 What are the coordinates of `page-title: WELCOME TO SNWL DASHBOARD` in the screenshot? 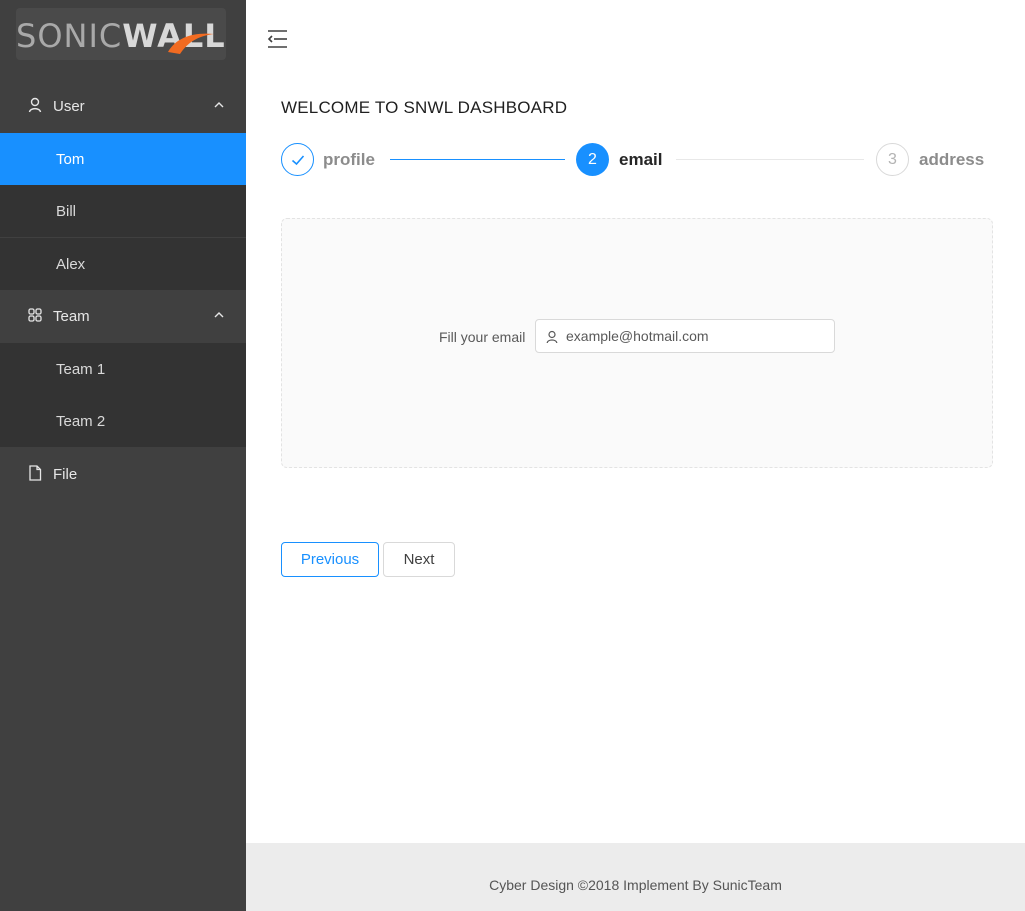 It's located at (424, 107).